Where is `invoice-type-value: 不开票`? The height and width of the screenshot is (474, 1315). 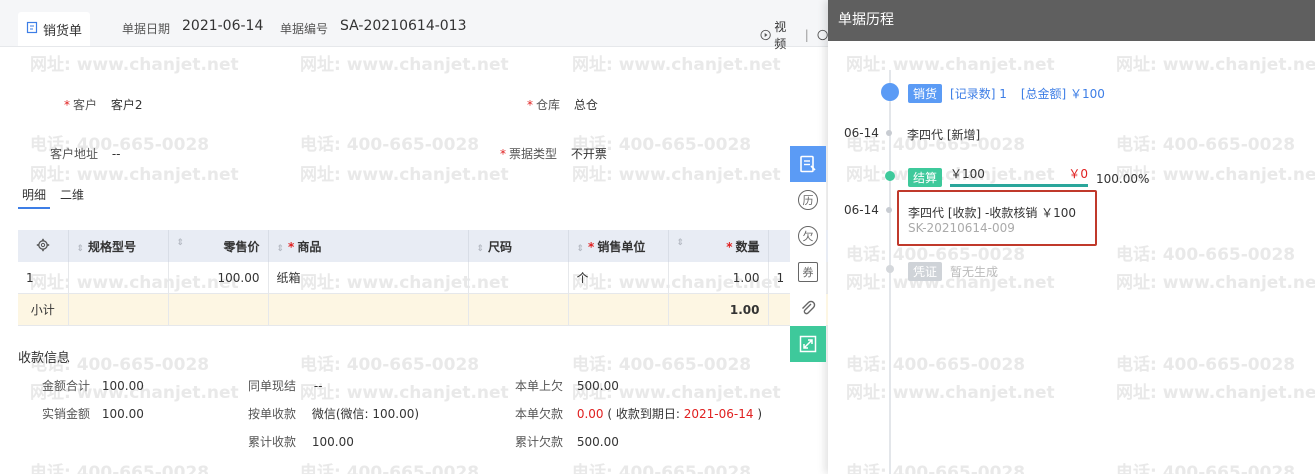 invoice-type-value: 不开票 is located at coordinates (588, 154).